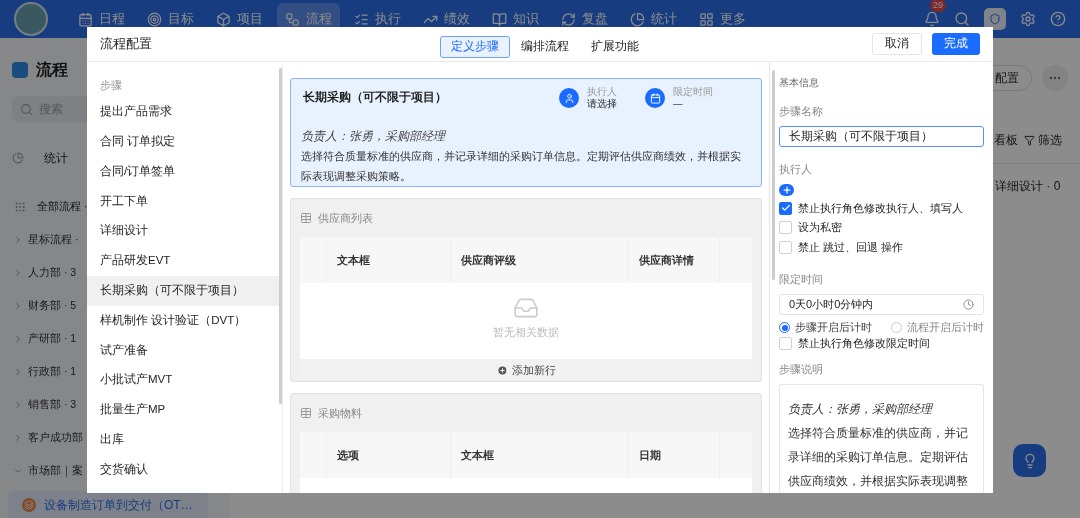 This screenshot has height=518, width=1080. I want to click on option-label: 设为私密, so click(820, 228).